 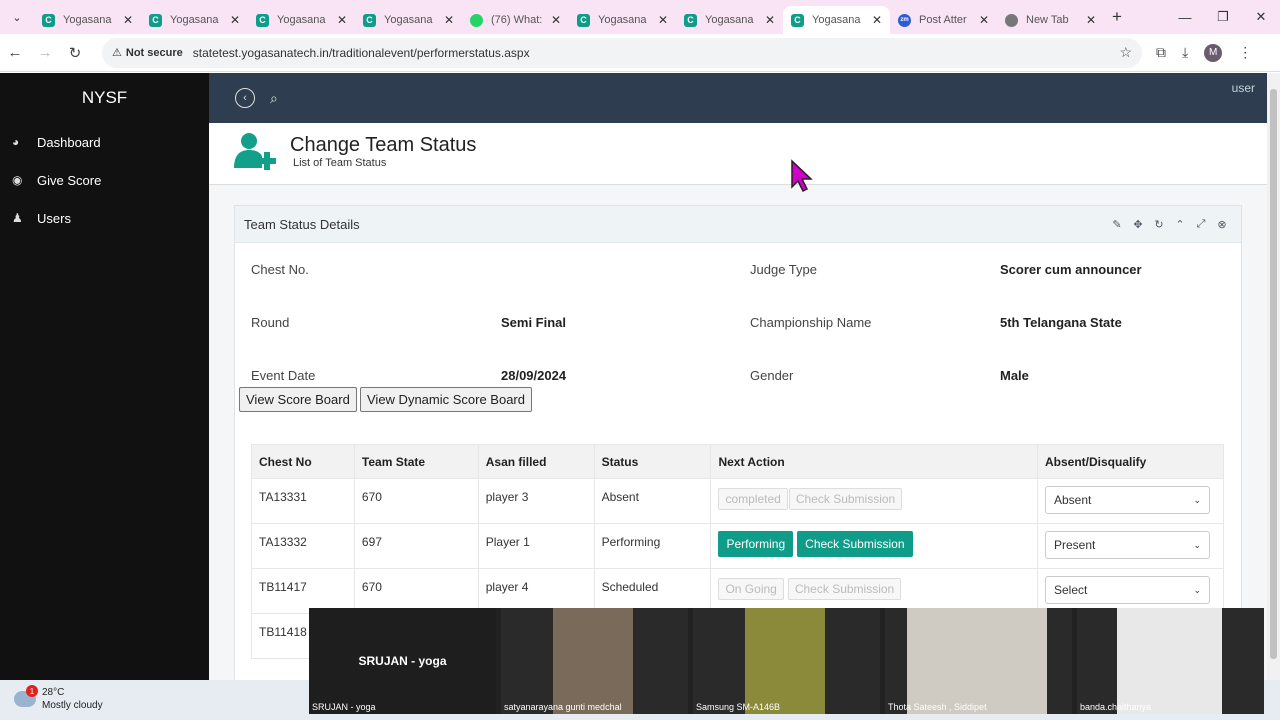 I want to click on video-tile: Thota Sateesh , Siddipet, so click(x=978, y=661).